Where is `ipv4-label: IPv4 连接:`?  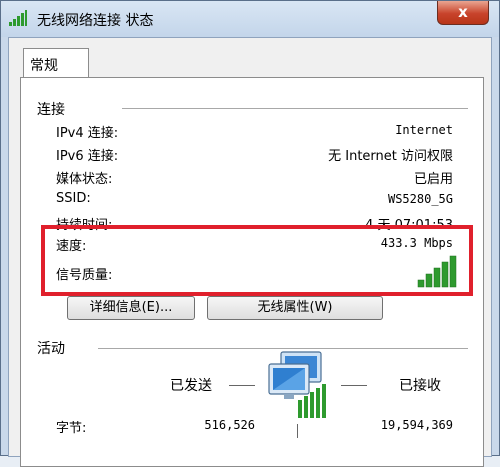 ipv4-label: IPv4 连接: is located at coordinates (87, 133).